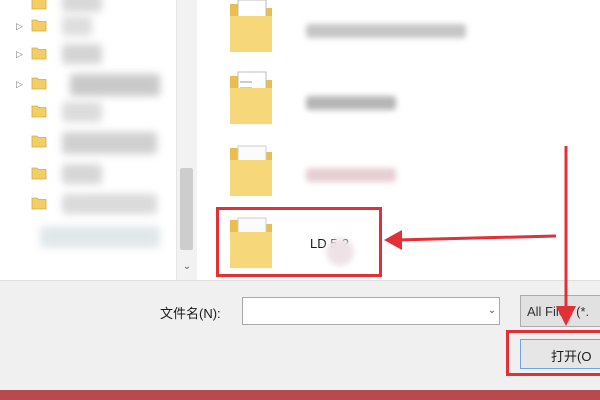 This screenshot has width=600, height=400. Describe the element at coordinates (371, 311) in the screenshot. I see `filename-input` at that location.